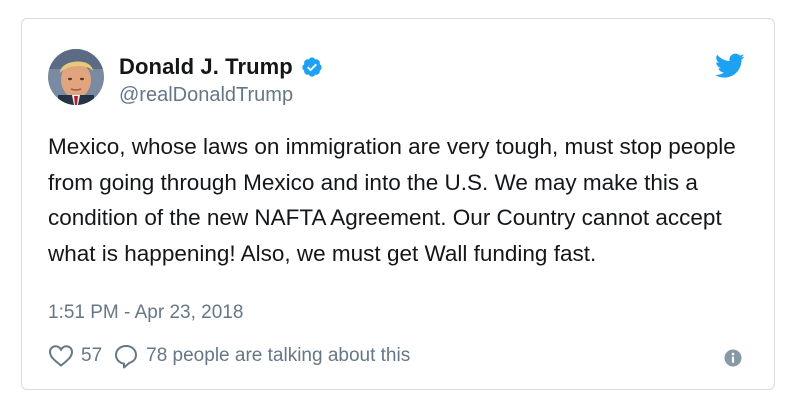 This screenshot has width=798, height=409. What do you see at coordinates (278, 355) in the screenshot?
I see `talking-about-text: 78 people are talking about this` at bounding box center [278, 355].